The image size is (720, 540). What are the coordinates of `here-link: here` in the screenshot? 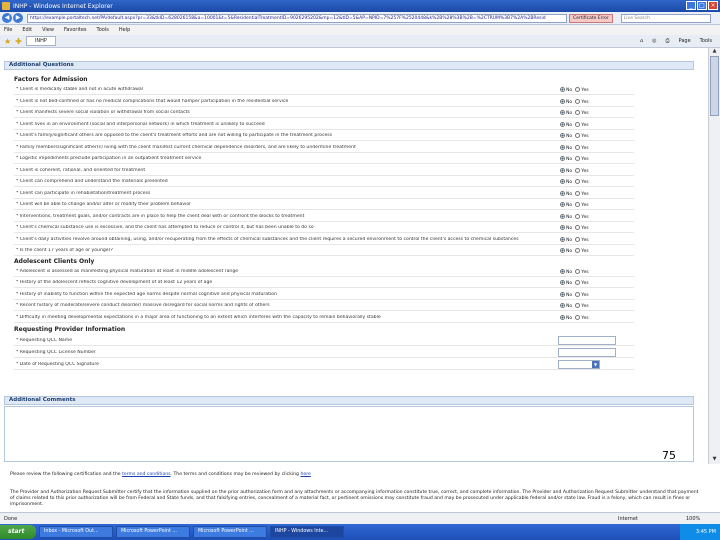 It's located at (305, 474).